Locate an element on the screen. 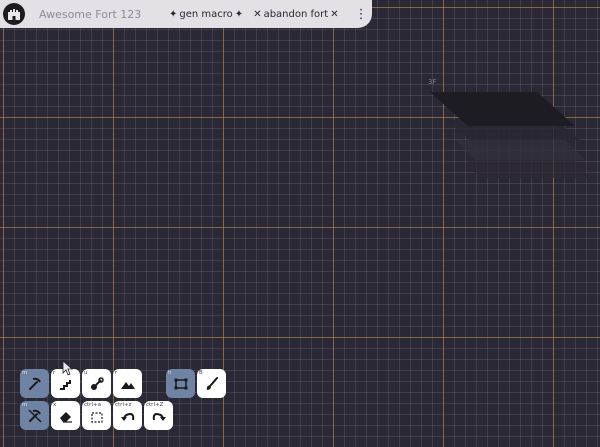 Image resolution: width=600 pixels, height=447 pixels. kebab-menu-icon: ⋮ is located at coordinates (361, 14).